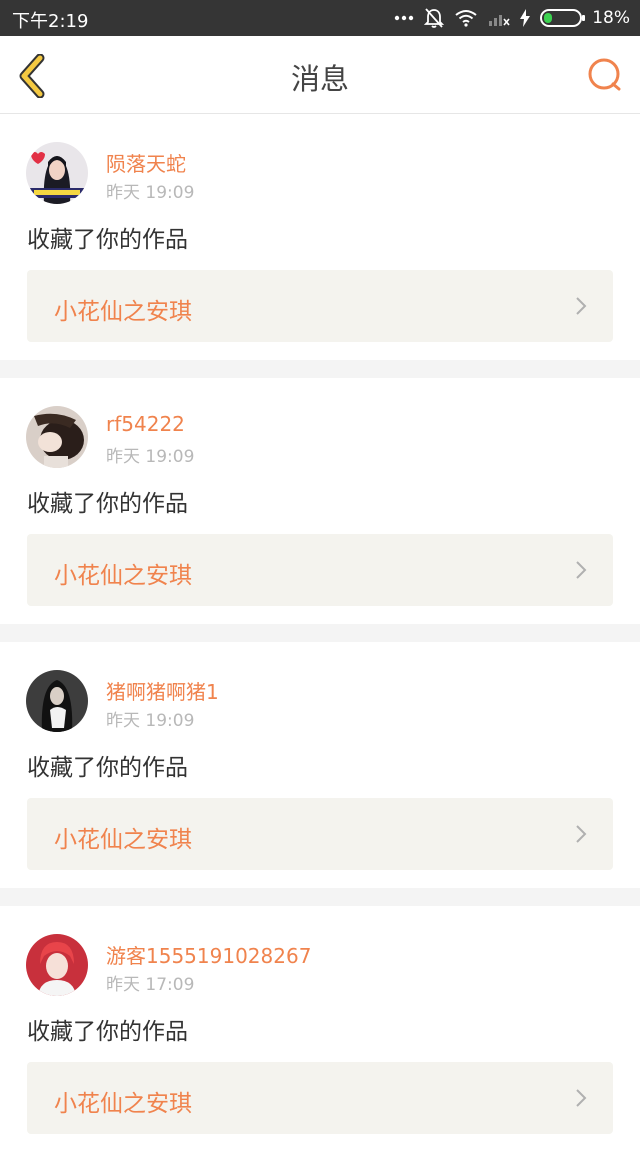 The image size is (640, 1152). What do you see at coordinates (499, 18) in the screenshot?
I see `cellular-off-icon` at bounding box center [499, 18].